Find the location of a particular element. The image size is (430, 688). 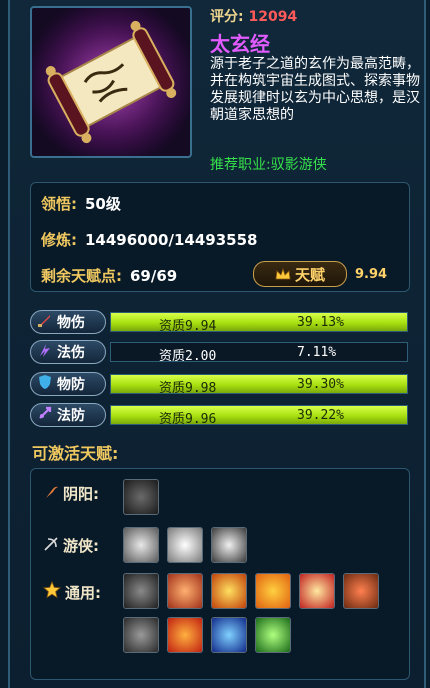

attribute-tag: 法伤 is located at coordinates (68, 352).